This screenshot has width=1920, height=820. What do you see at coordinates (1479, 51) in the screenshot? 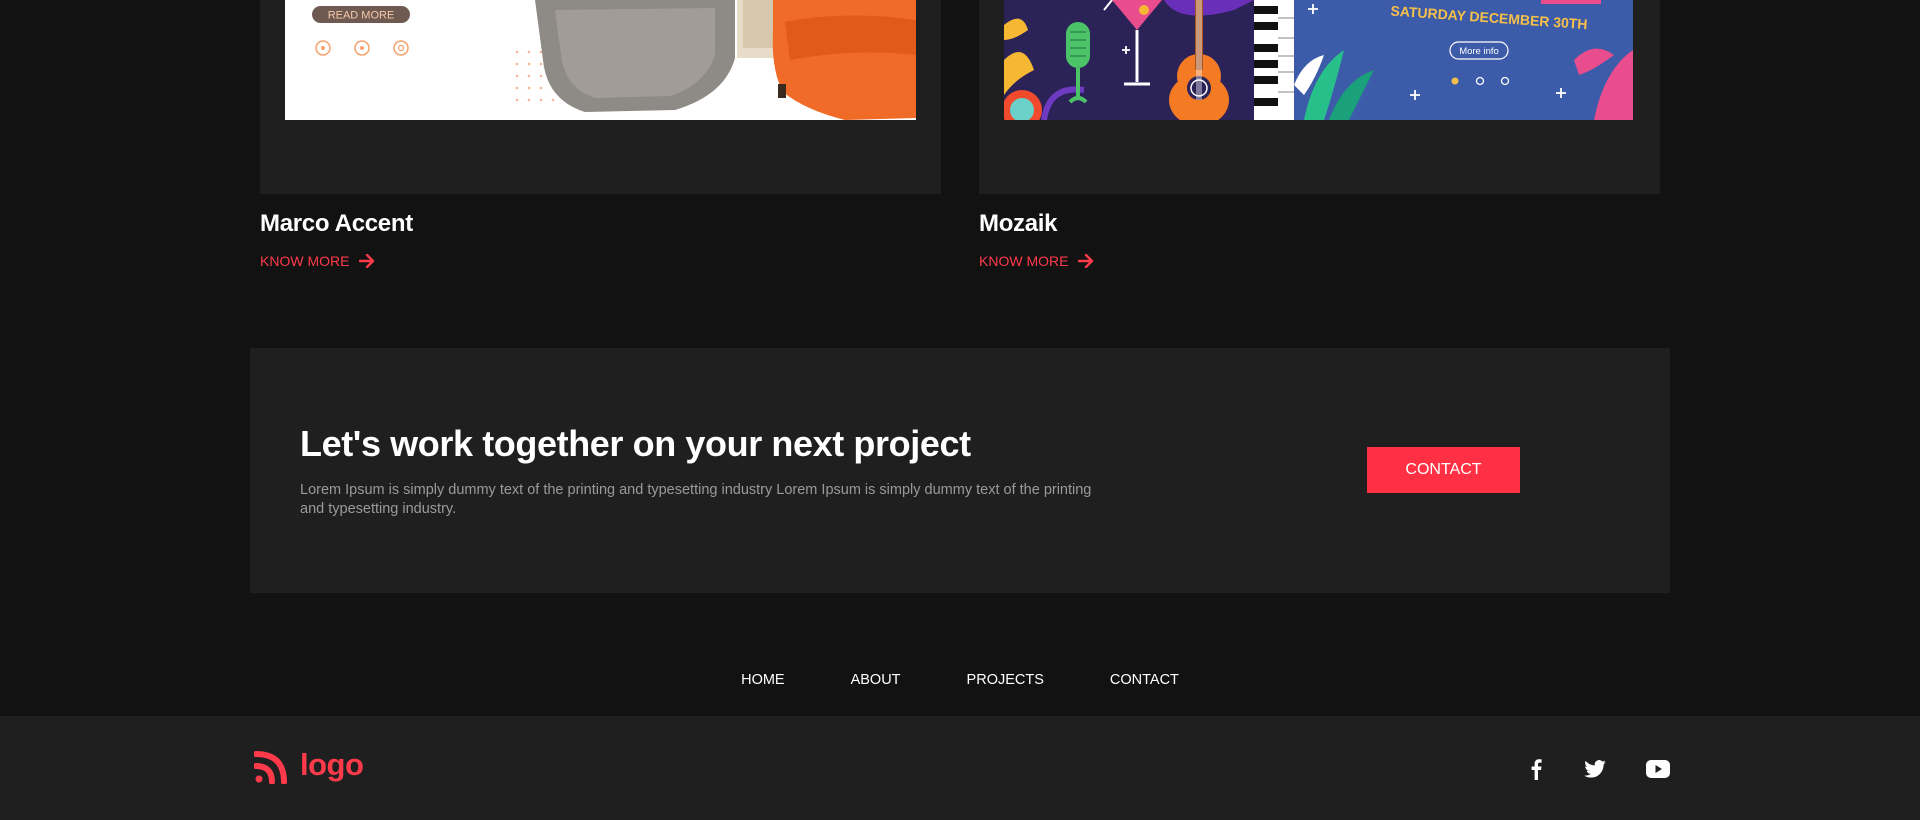
I see `image-more-info-text: More info` at bounding box center [1479, 51].